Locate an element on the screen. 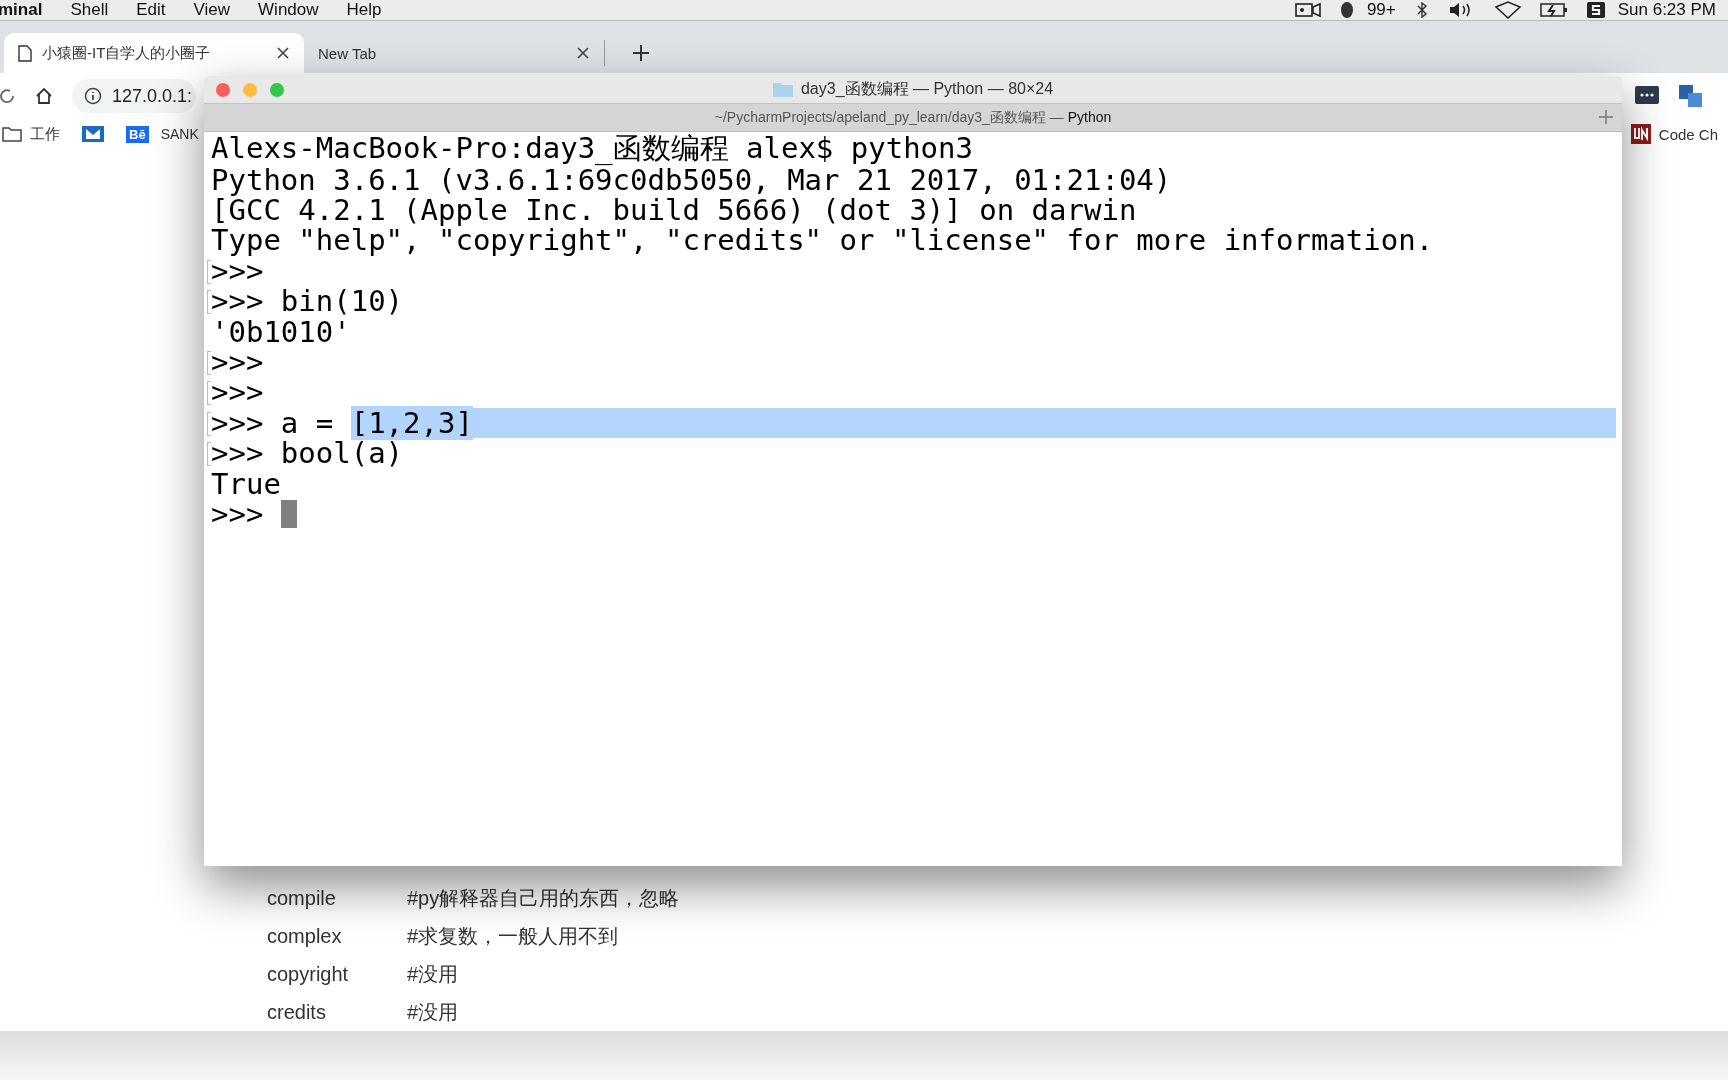  clock: Sun 6:23 PM is located at coordinates (1666, 10).